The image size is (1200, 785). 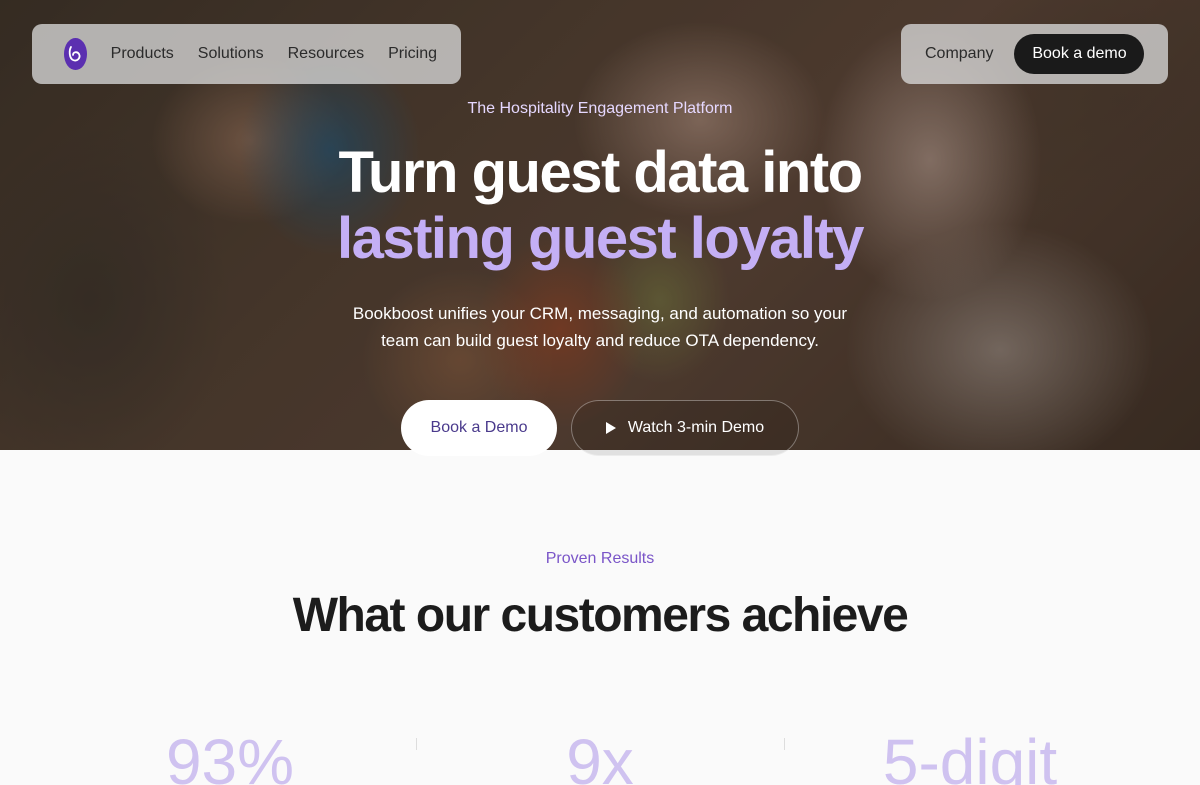 I want to click on secondary-nav: Company Book a demo, so click(x=1034, y=54).